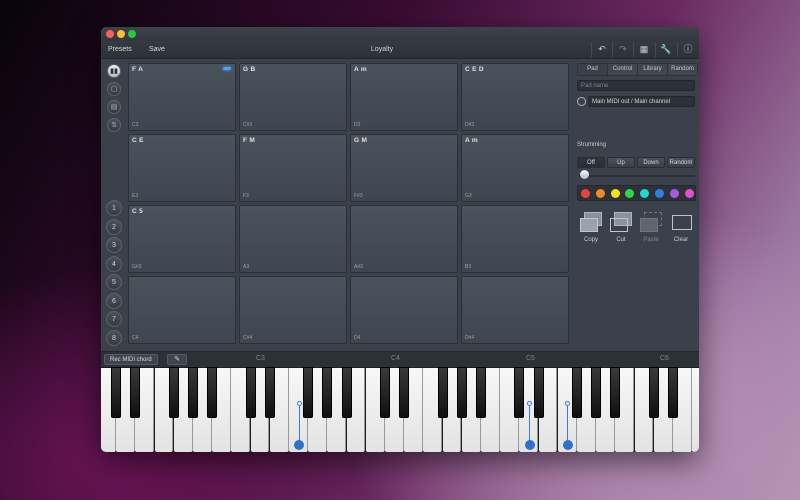  What do you see at coordinates (622, 49) in the screenshot?
I see `redo-icon: ↷` at bounding box center [622, 49].